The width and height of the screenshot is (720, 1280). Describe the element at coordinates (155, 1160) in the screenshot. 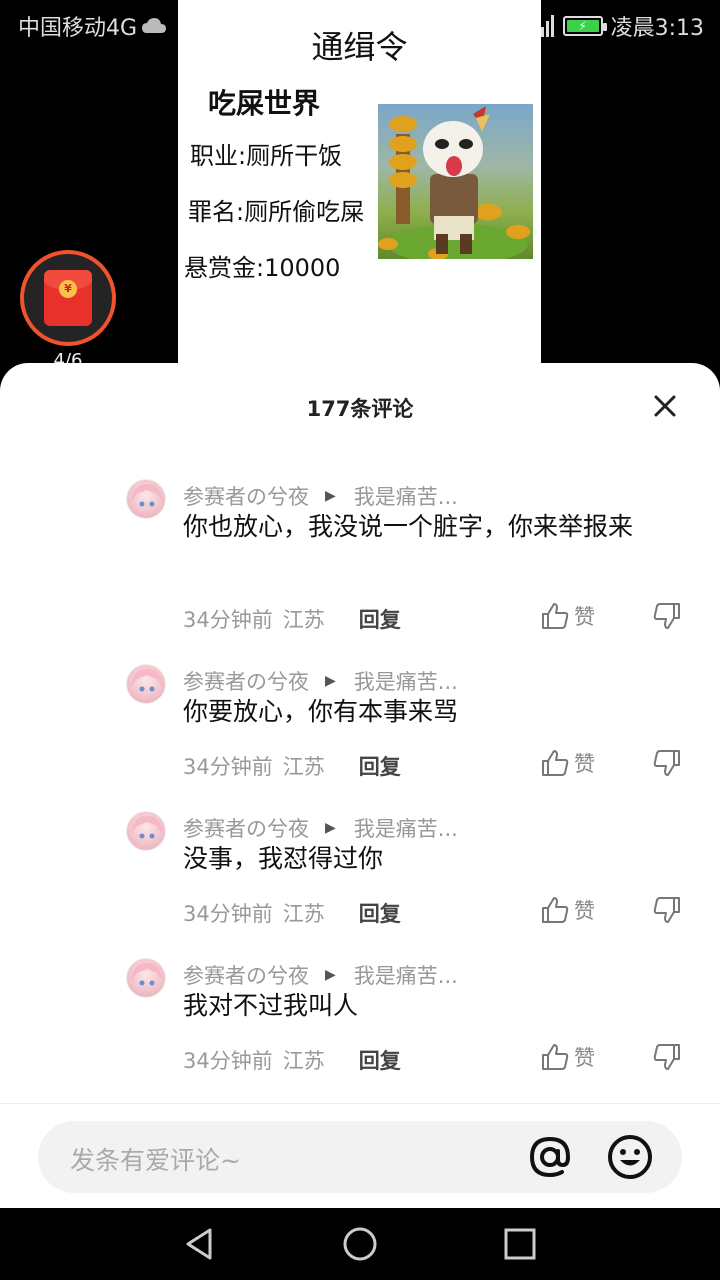

I see `comment-input-placeholder: 发条有爱评论~` at that location.